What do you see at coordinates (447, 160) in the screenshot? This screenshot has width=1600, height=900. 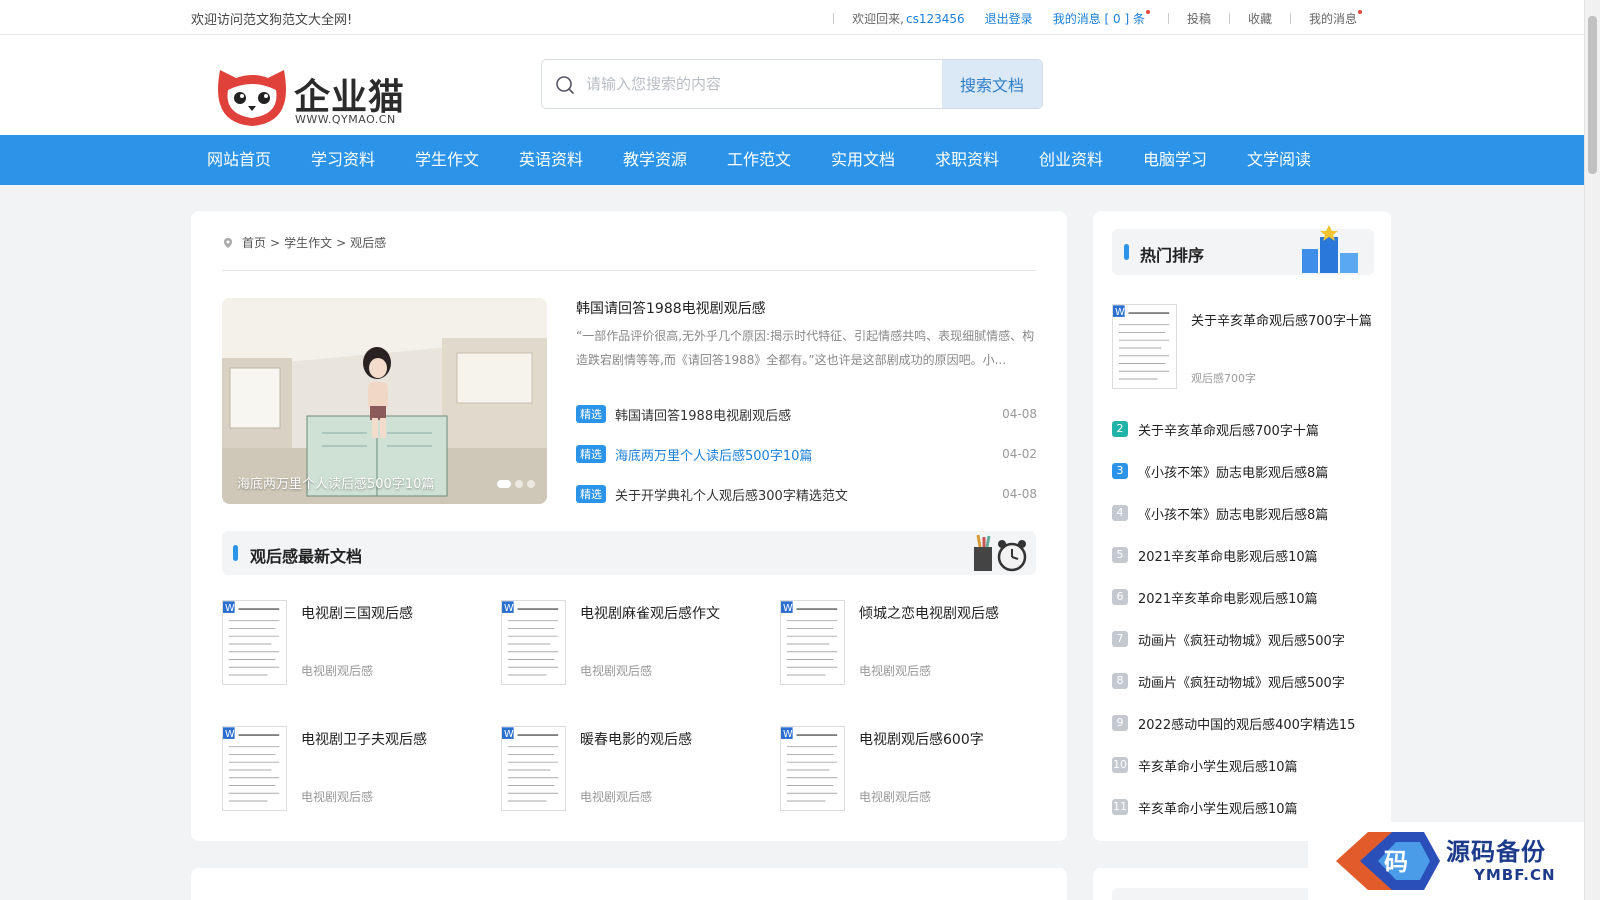 I see `nav-item-student-essays: 学生作文` at bounding box center [447, 160].